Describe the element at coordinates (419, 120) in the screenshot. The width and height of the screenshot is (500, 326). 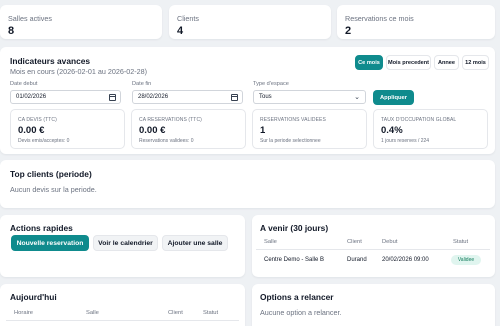
I see `kpi-label: TAUX D'OCCUPATION GLOBAL` at that location.